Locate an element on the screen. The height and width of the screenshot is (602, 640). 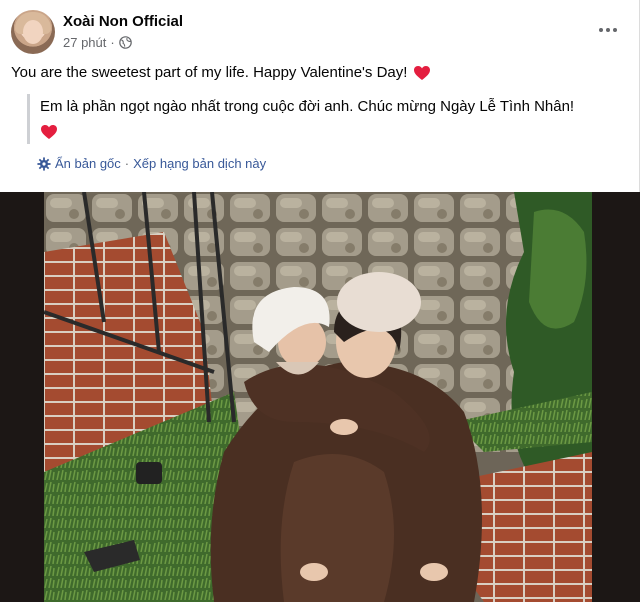
rate-translation-link: Xếp hạng bản dịch này is located at coordinates (199, 163).